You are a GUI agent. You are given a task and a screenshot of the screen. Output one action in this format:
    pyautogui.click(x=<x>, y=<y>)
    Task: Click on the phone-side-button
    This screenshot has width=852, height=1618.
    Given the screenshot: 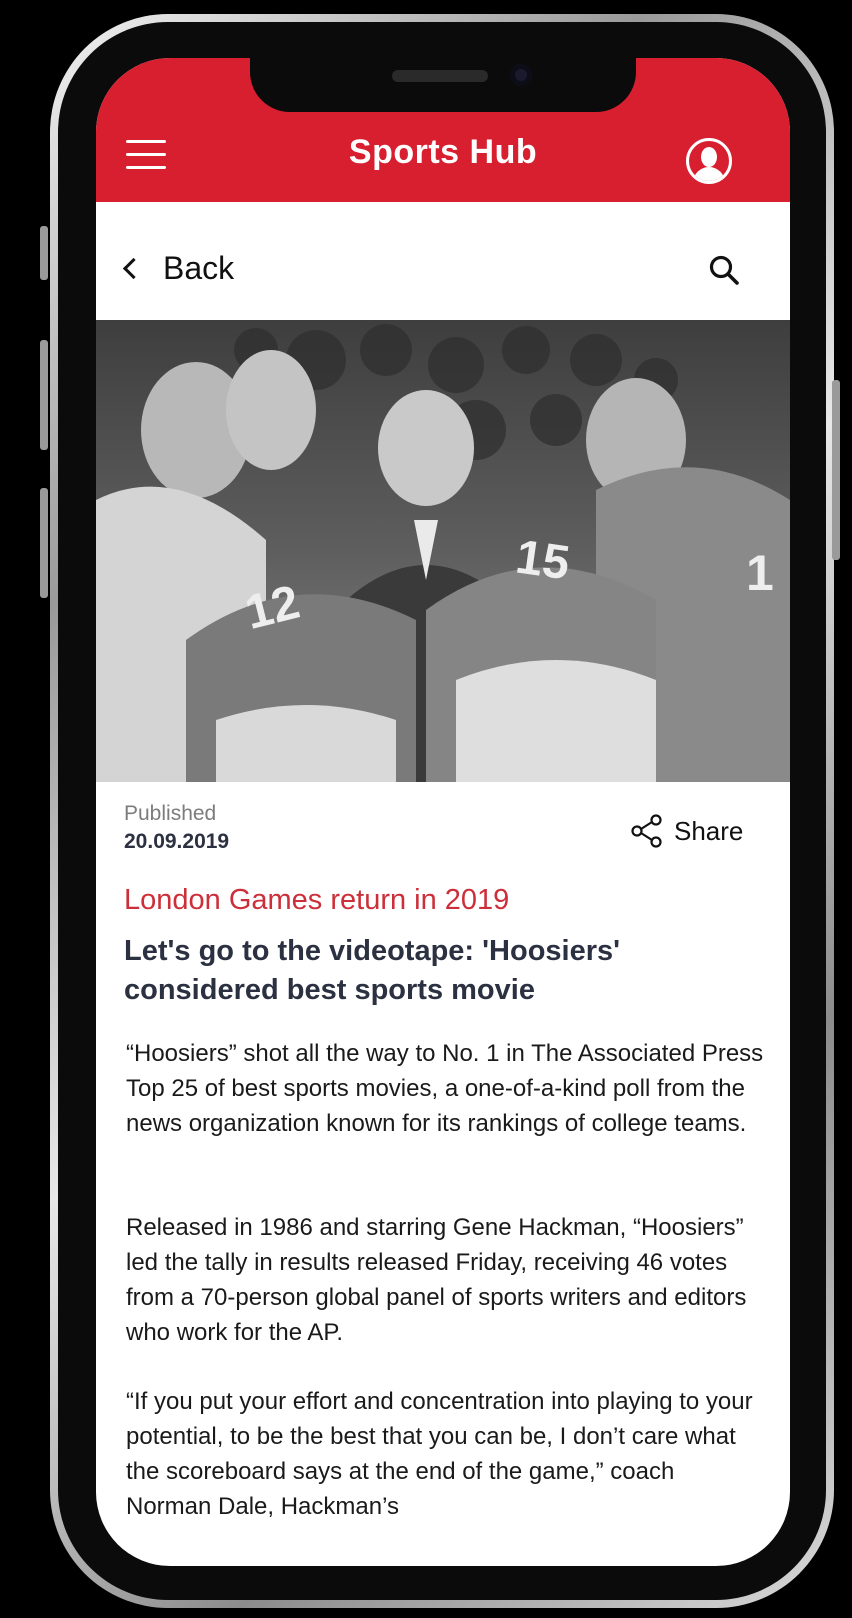 What is the action you would take?
    pyautogui.click(x=44, y=253)
    